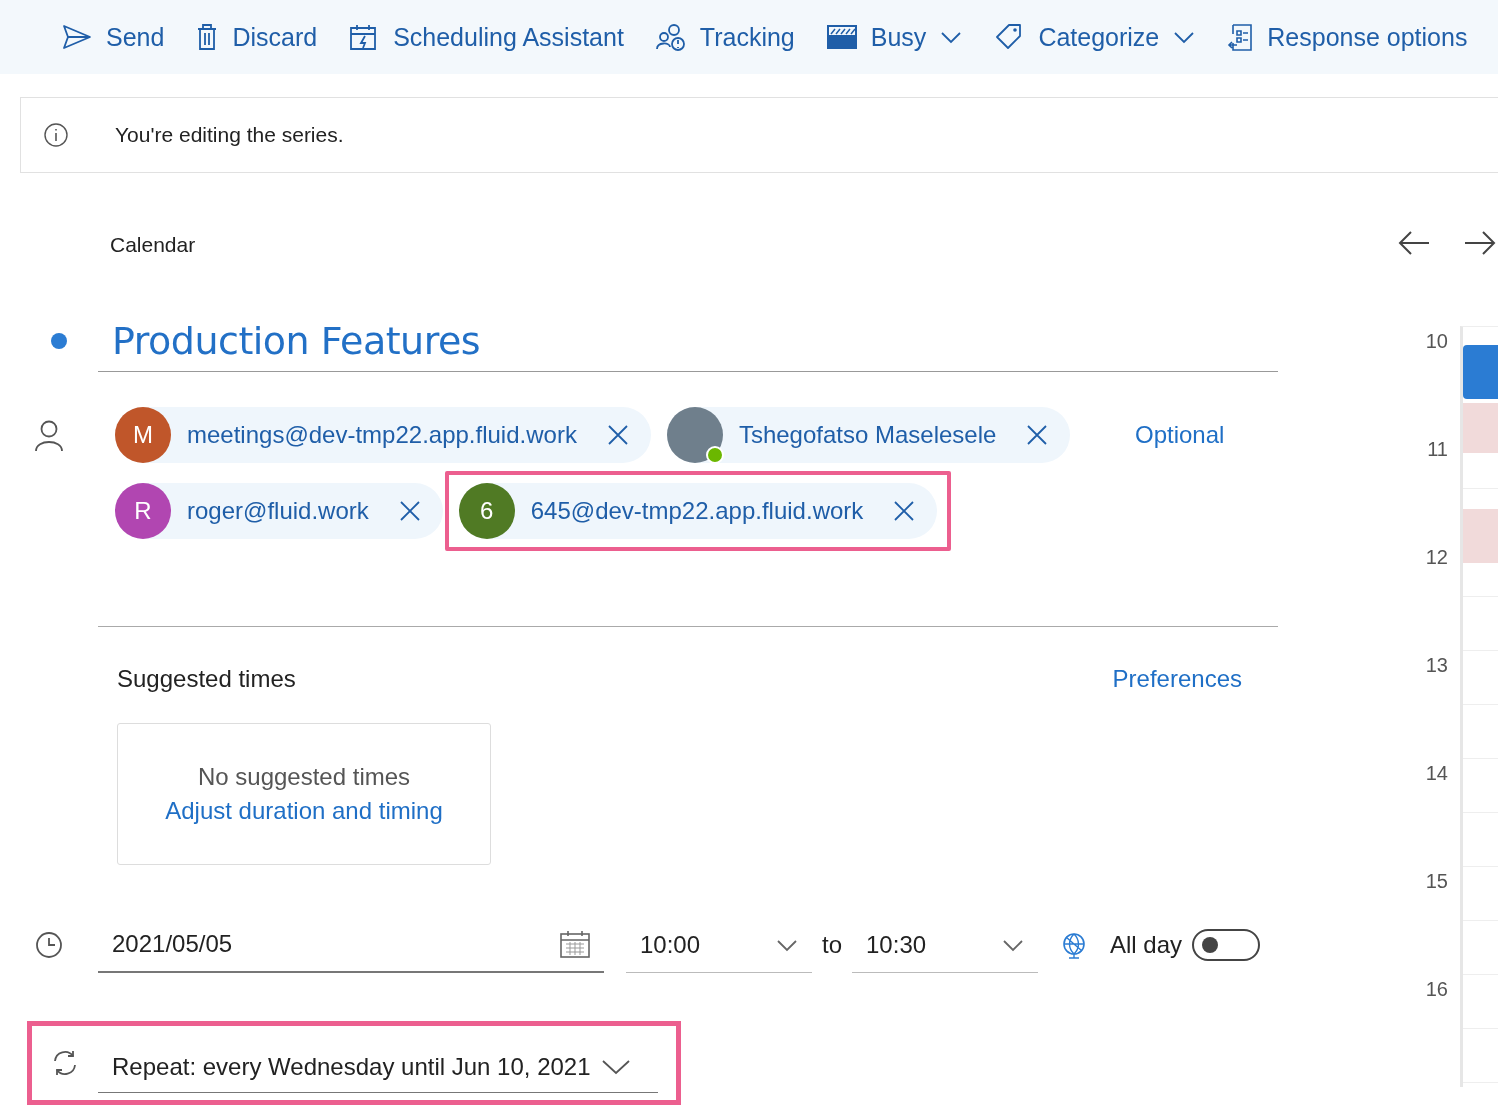 The height and width of the screenshot is (1110, 1498). I want to click on attendee-chip: Tshegofatso Maselesele, so click(868, 435).